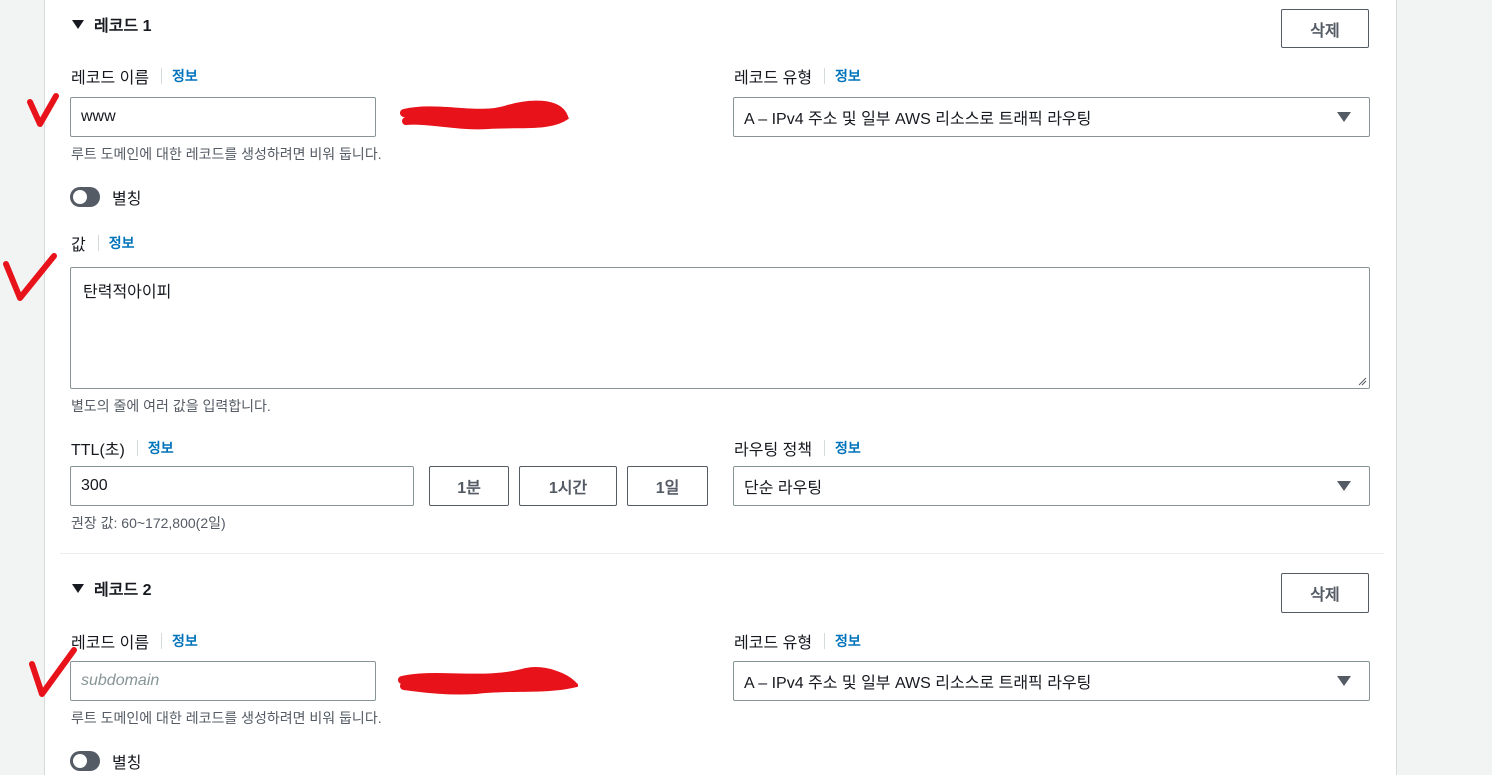 The image size is (1492, 775). I want to click on routing-policy-select: 단순 라우팅, so click(1051, 486).